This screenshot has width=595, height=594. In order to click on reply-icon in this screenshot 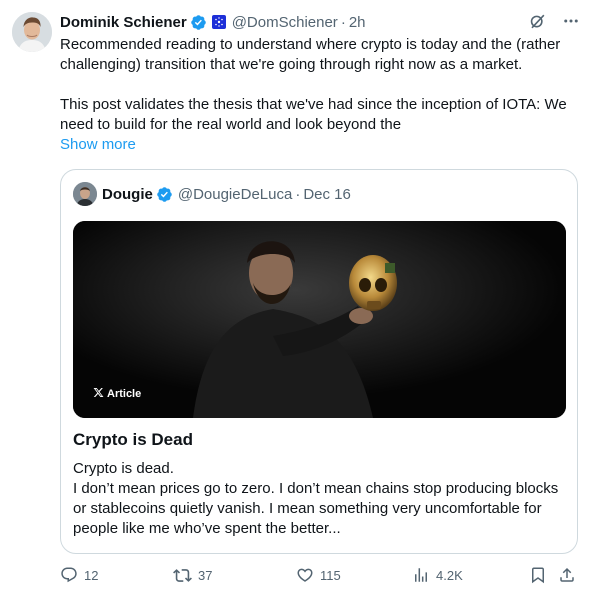, I will do `click(69, 575)`.